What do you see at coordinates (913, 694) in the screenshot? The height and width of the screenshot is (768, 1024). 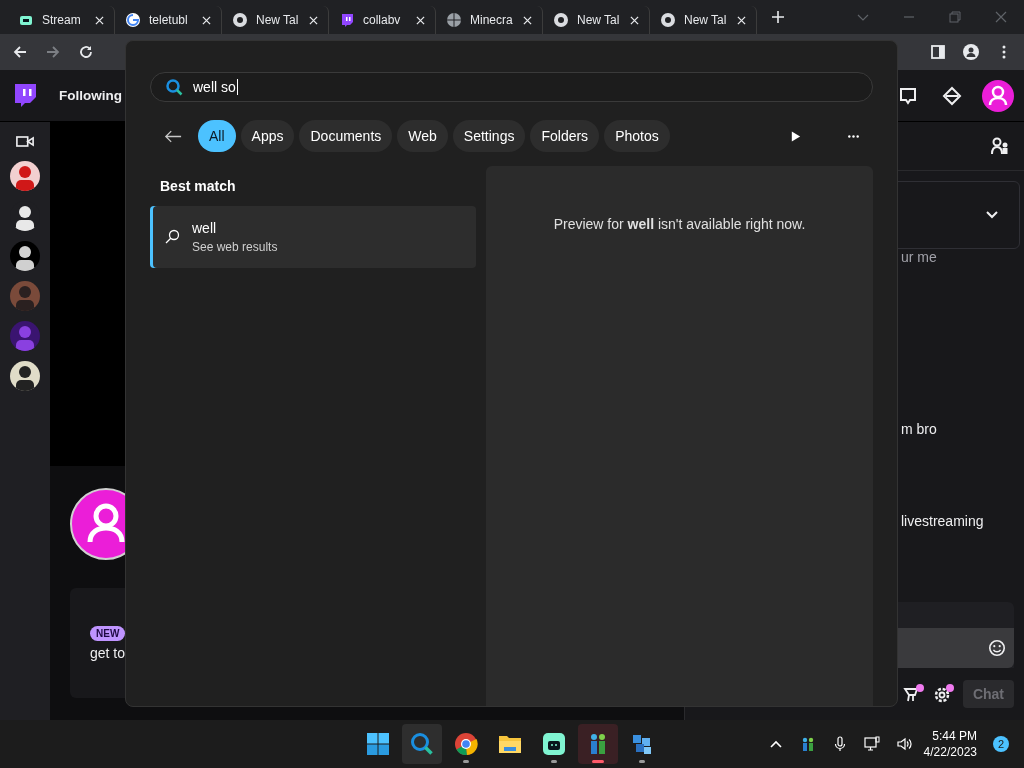 I see `cart-icon` at bounding box center [913, 694].